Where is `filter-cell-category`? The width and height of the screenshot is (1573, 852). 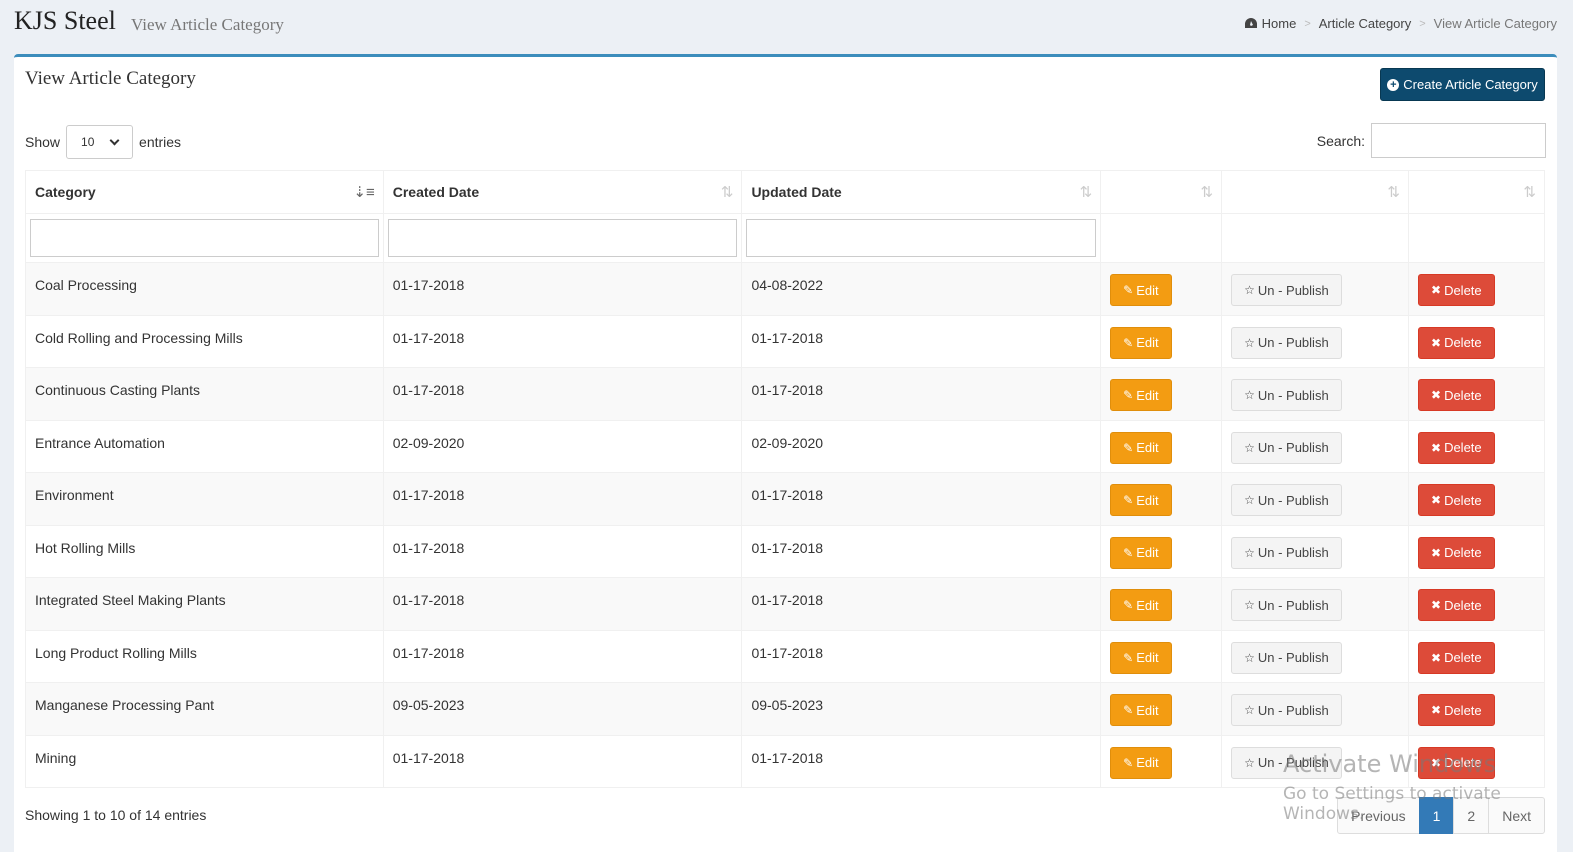
filter-cell-category is located at coordinates (204, 238).